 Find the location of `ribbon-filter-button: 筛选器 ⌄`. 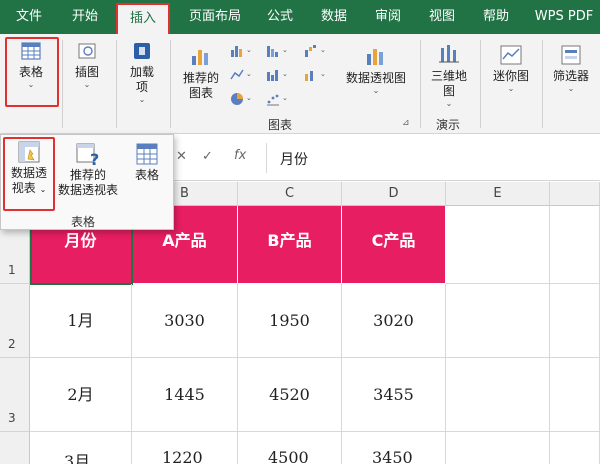

ribbon-filter-button: 筛选器 ⌄ is located at coordinates (571, 69).